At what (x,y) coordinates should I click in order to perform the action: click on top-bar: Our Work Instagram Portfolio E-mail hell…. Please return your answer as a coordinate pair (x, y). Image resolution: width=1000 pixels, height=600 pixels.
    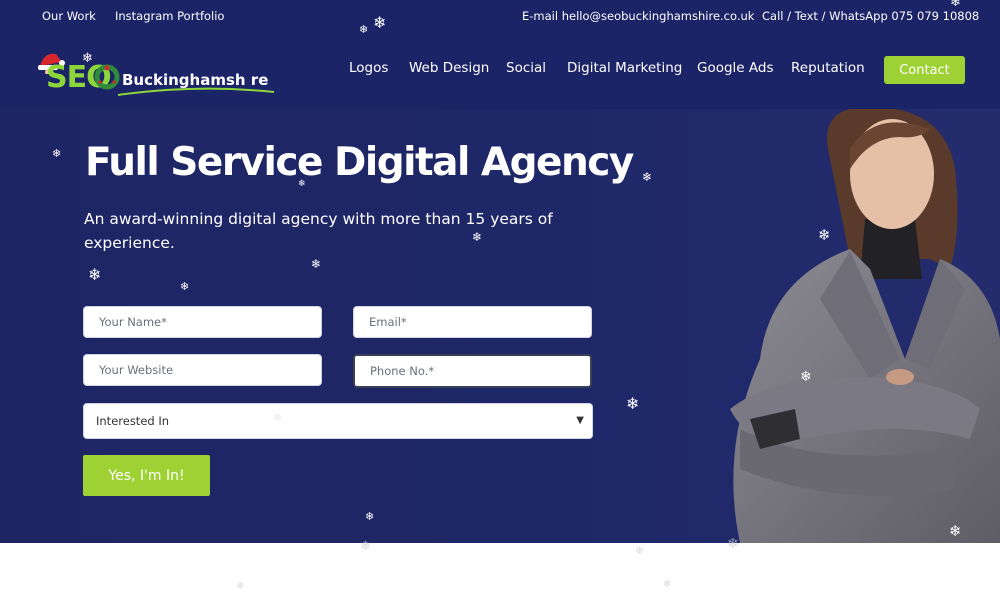
    Looking at the image, I should click on (500, 16).